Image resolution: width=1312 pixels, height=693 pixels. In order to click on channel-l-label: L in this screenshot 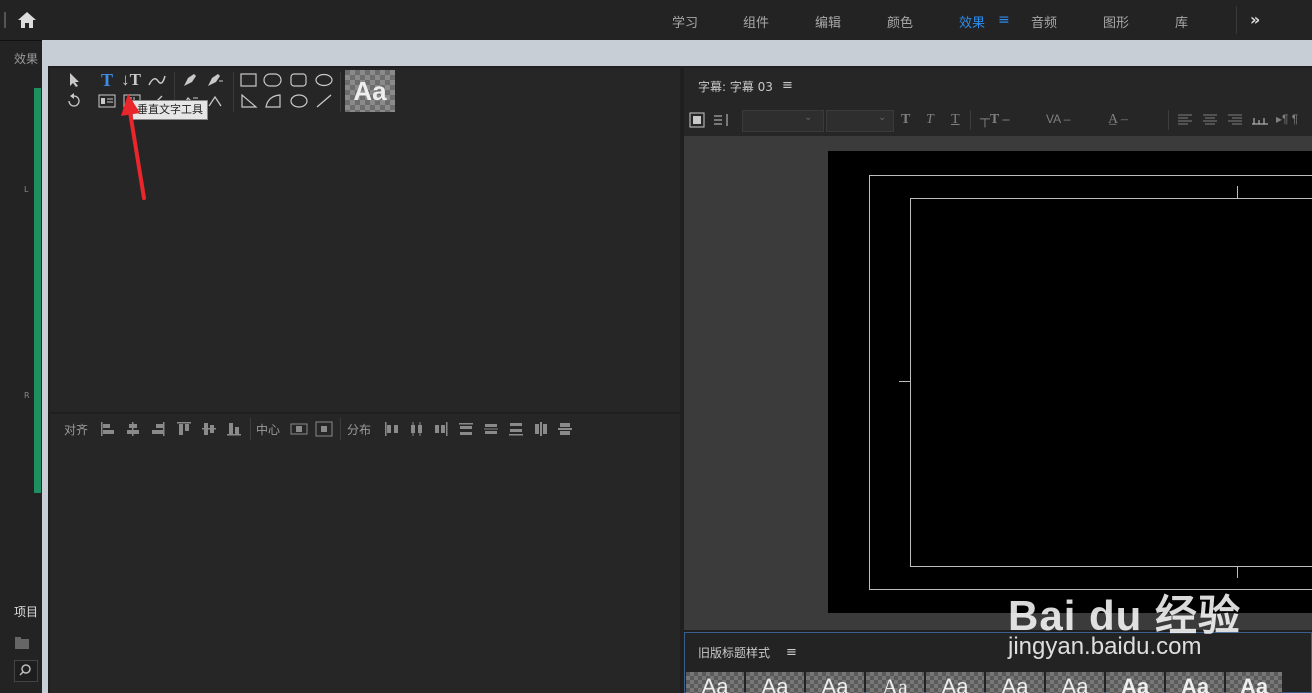, I will do `click(26, 189)`.